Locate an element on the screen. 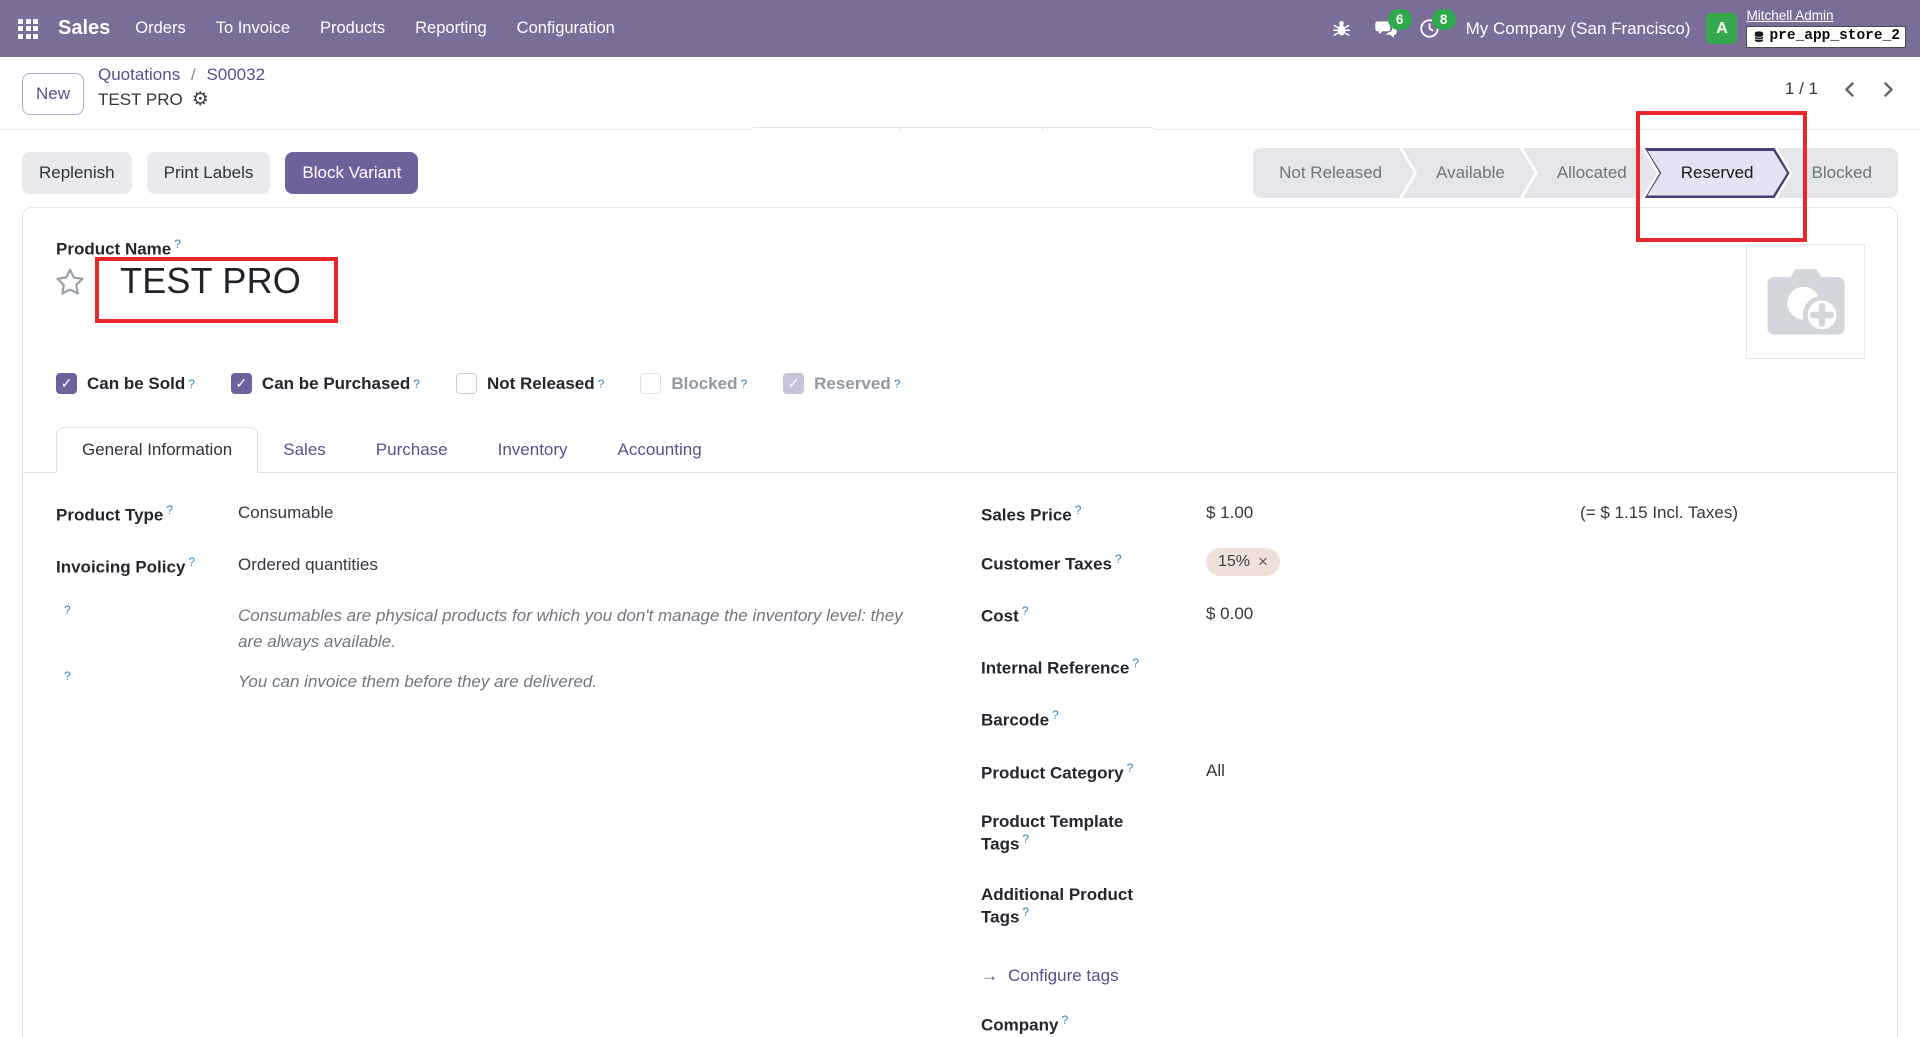 This screenshot has height=1037, width=1920. gear-icon: ⚙ is located at coordinates (200, 99).